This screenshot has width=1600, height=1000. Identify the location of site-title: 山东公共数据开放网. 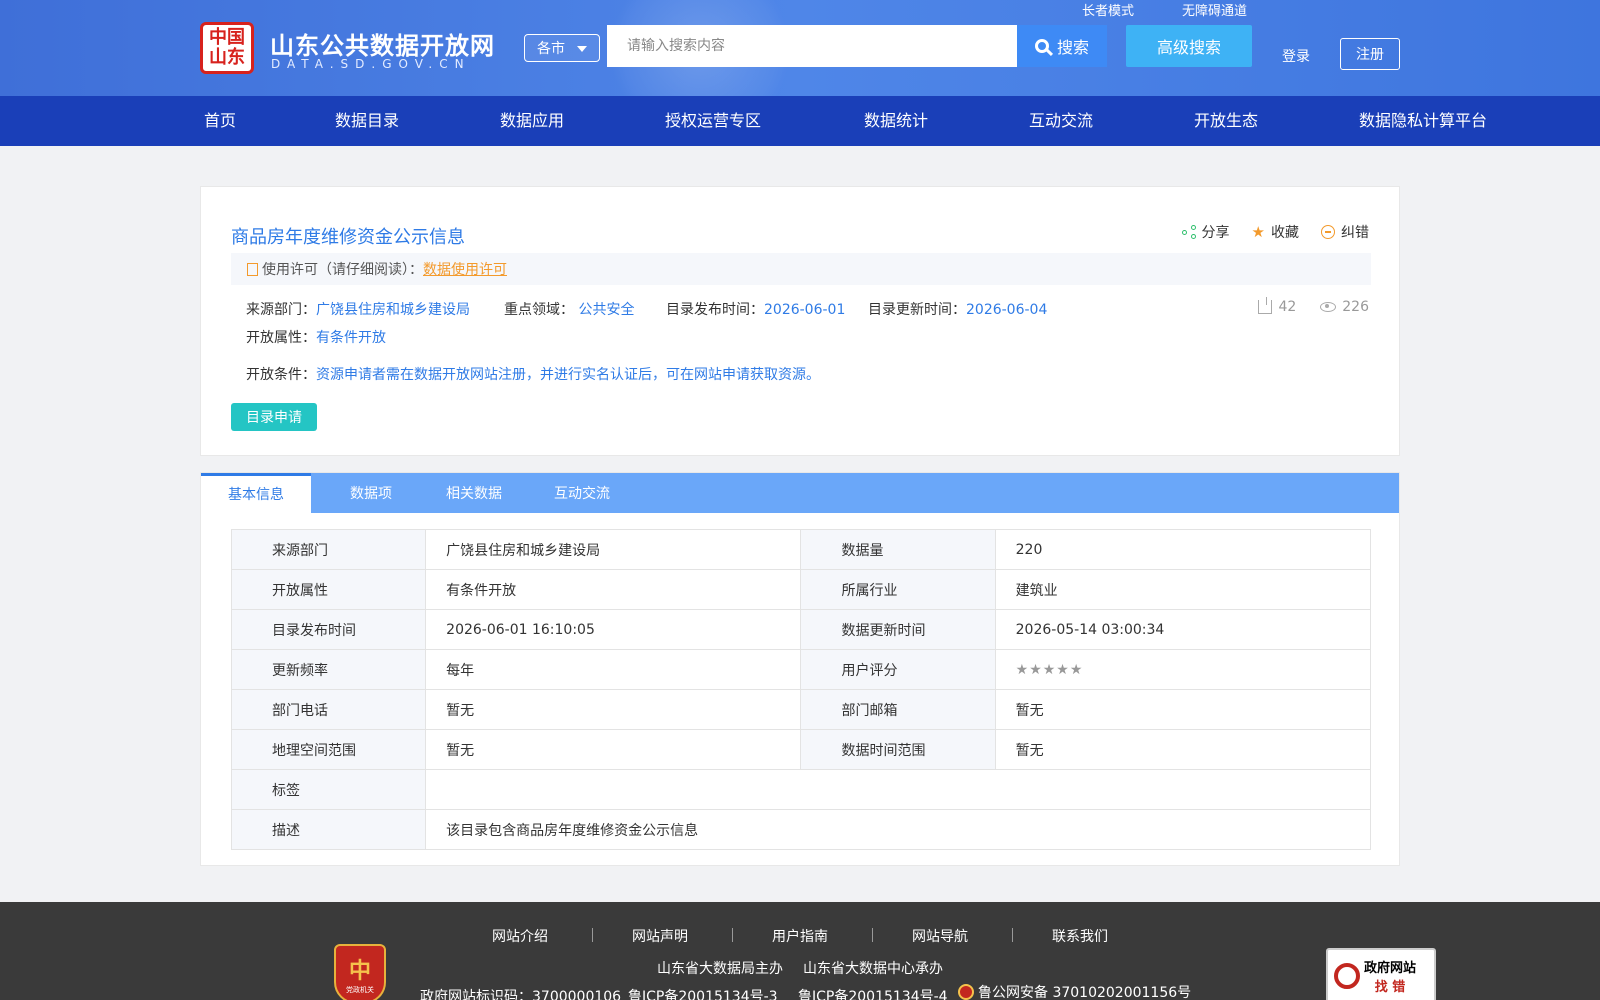
(382, 43).